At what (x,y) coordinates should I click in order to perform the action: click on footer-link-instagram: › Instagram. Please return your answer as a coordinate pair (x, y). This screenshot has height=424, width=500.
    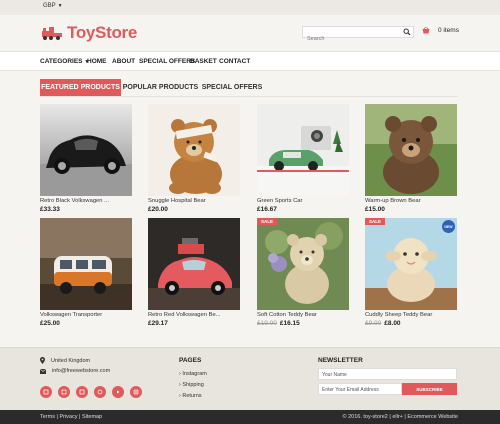
    Looking at the image, I should click on (193, 374).